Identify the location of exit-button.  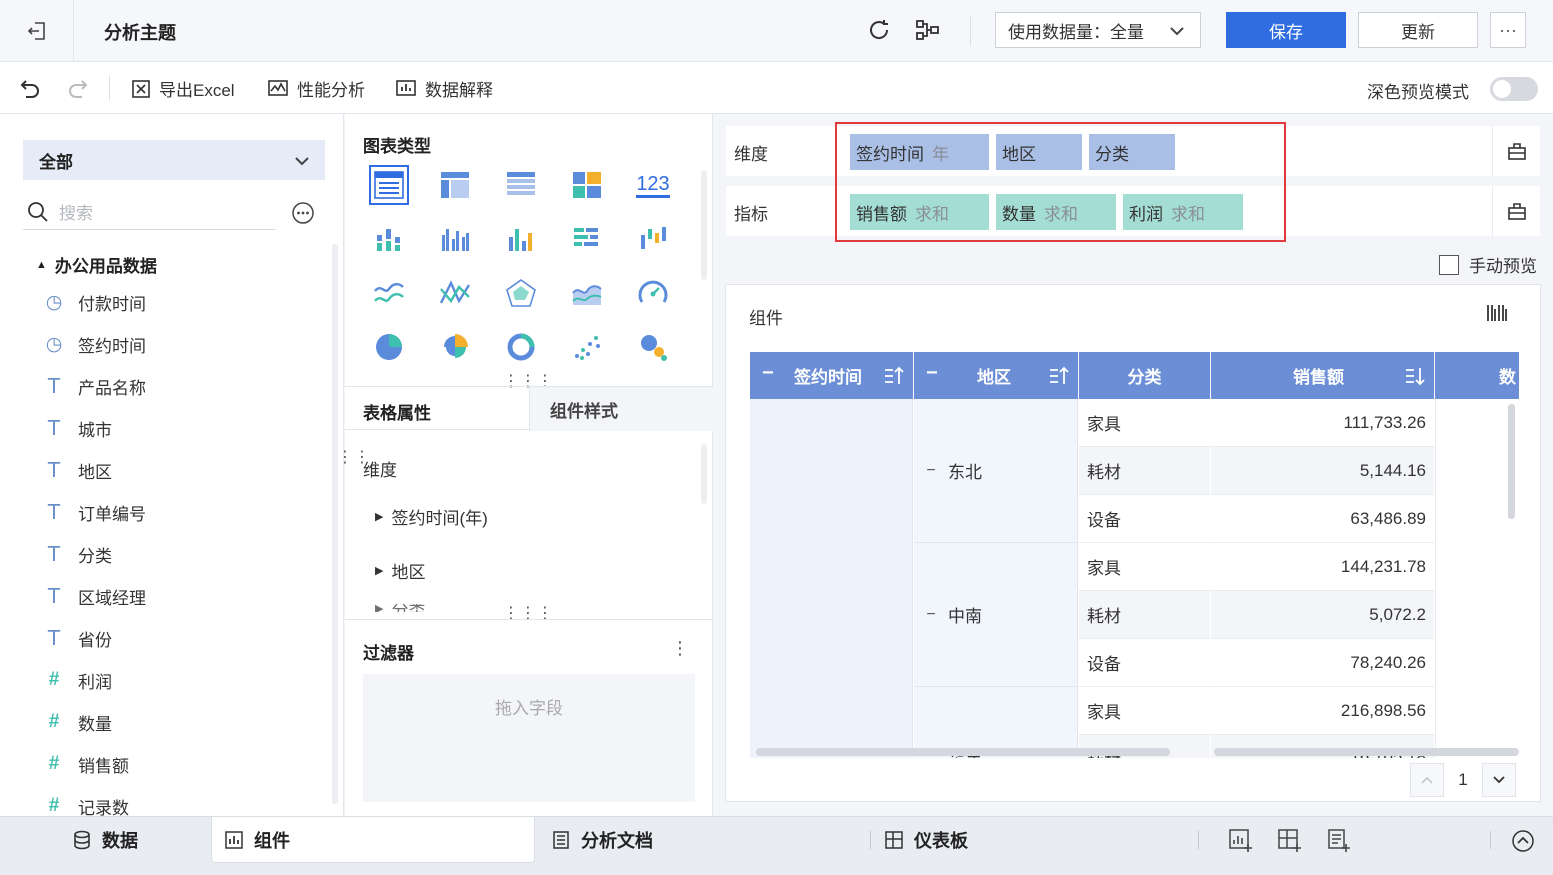
(37, 31).